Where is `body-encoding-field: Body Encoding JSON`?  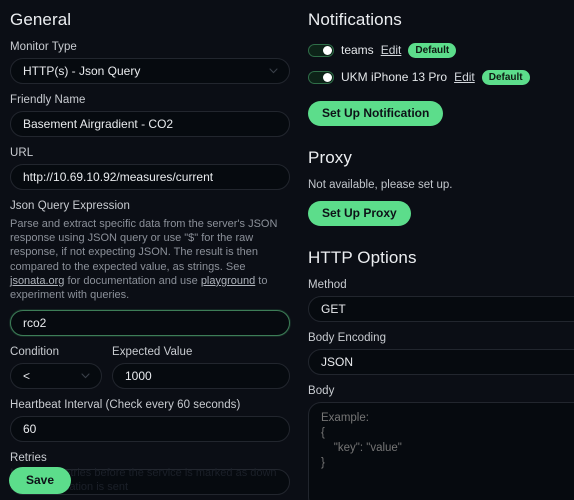
body-encoding-field: Body Encoding JSON is located at coordinates (441, 353).